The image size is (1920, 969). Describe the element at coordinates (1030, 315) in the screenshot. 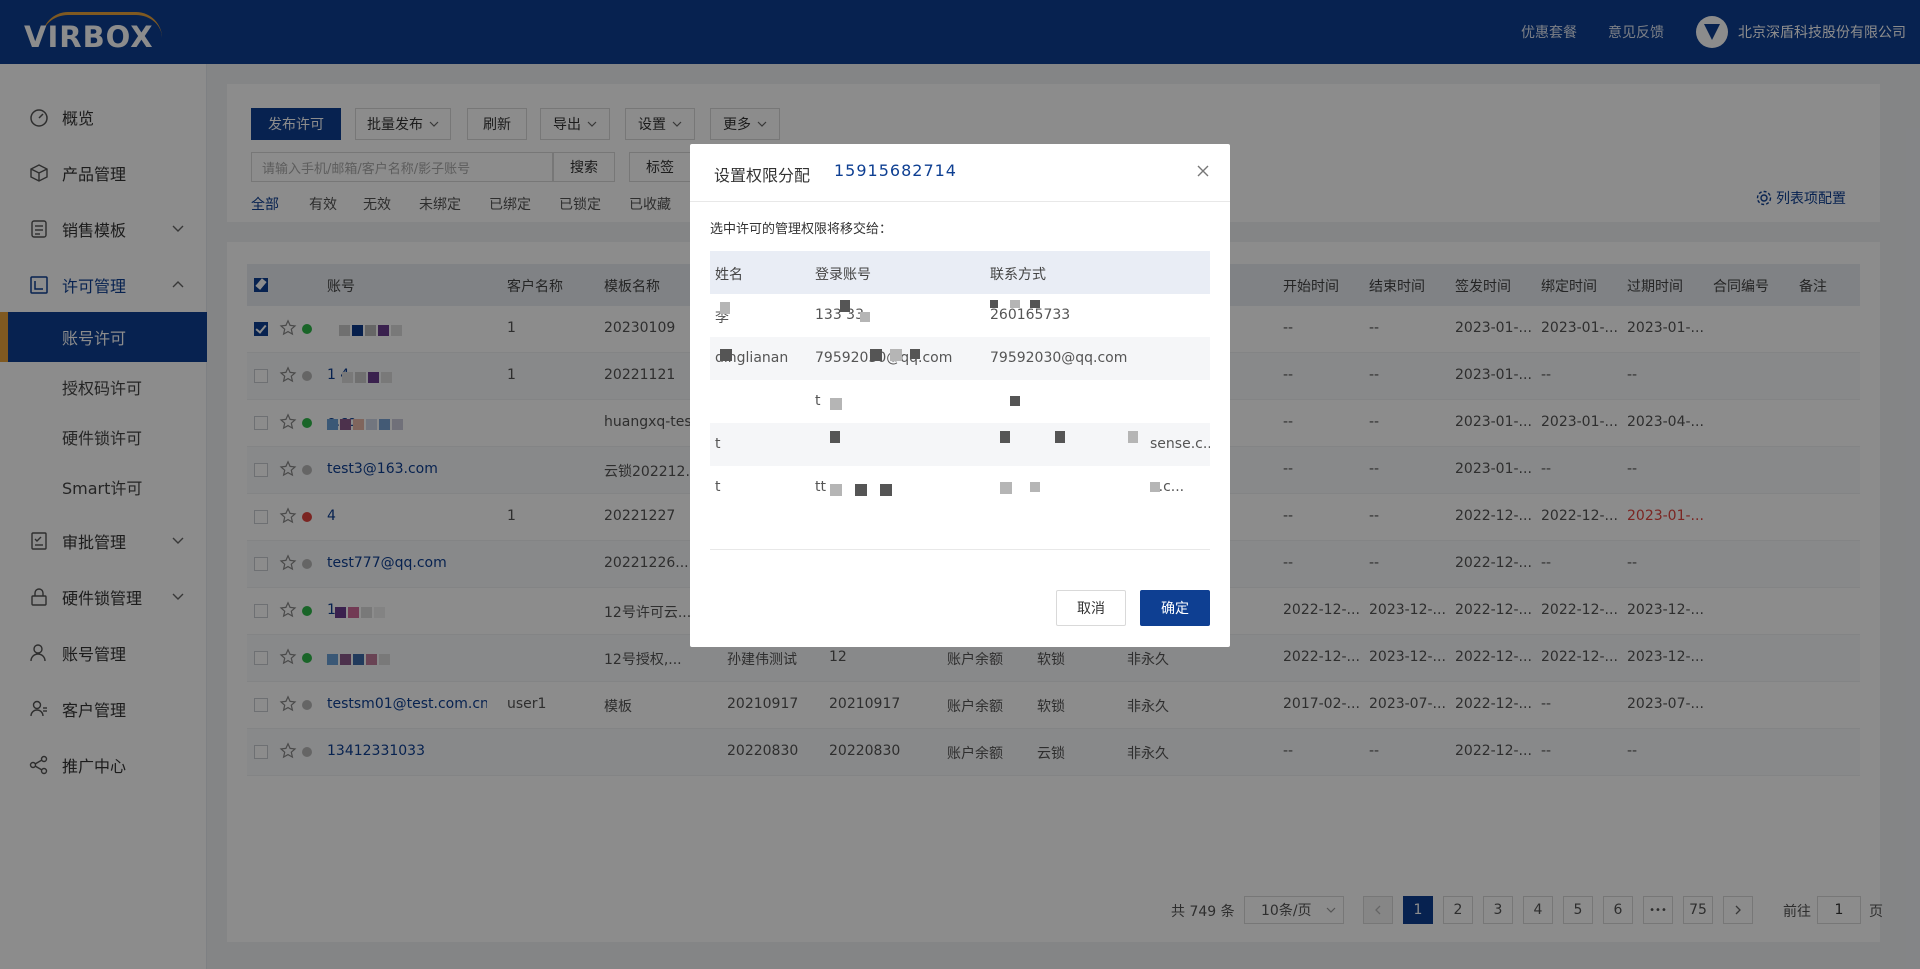

I see `cell-contact: 260165733` at that location.